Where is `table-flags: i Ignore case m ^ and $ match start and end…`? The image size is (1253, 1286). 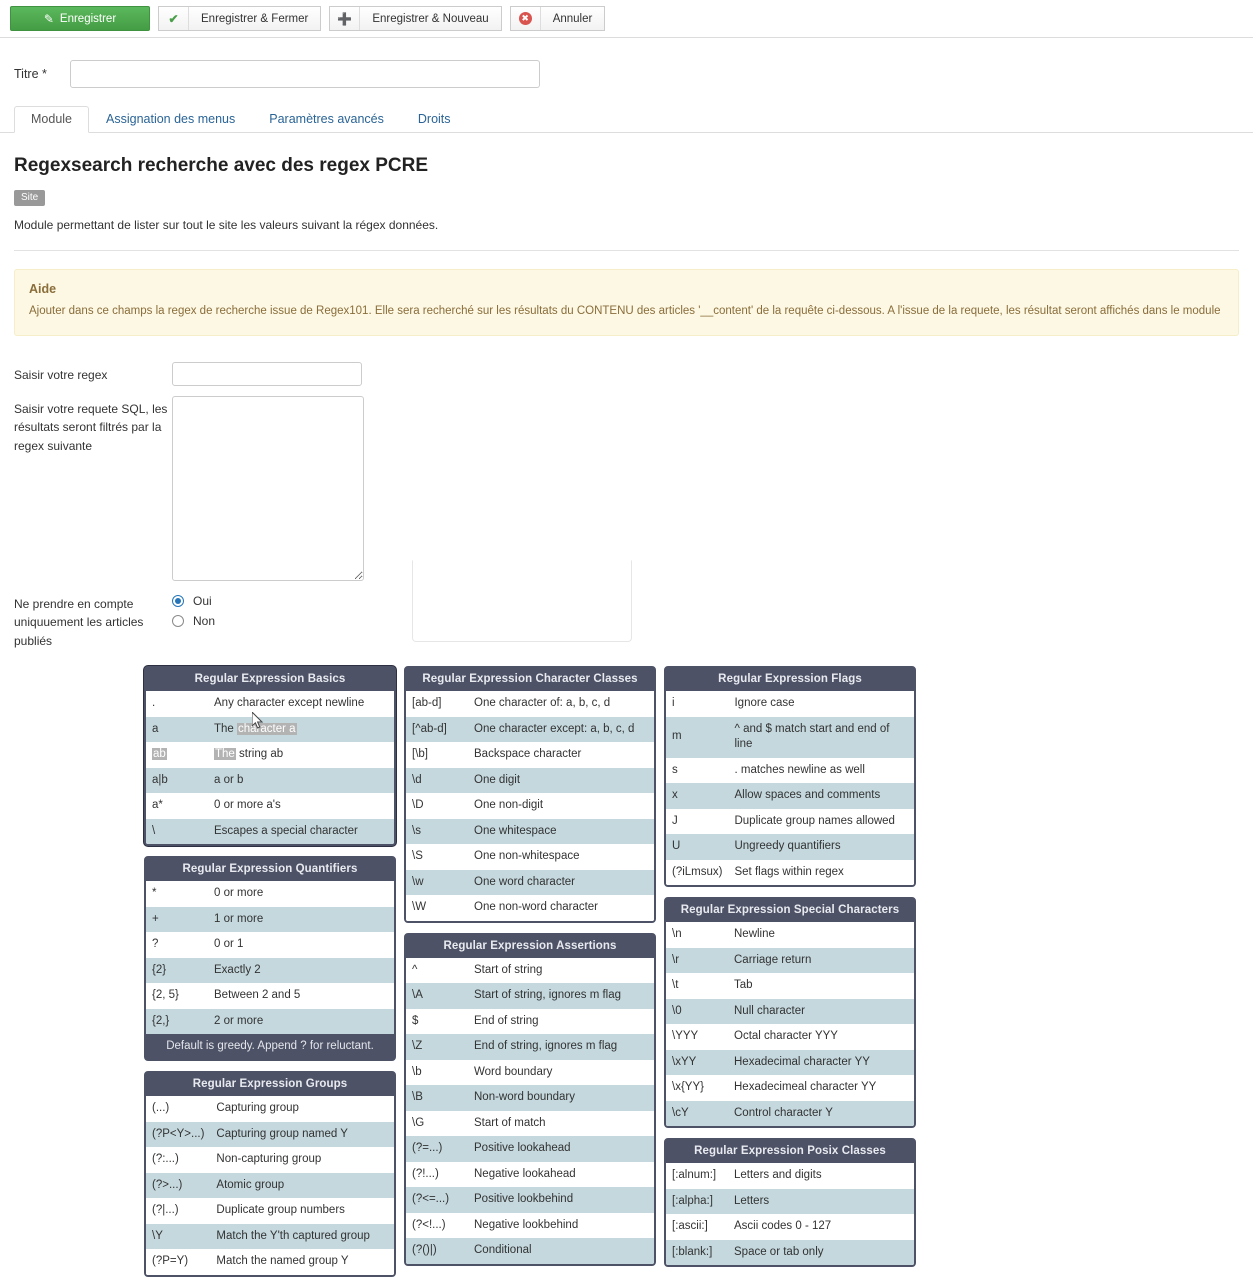 table-flags: i Ignore case m ^ and $ match start and end… is located at coordinates (790, 788).